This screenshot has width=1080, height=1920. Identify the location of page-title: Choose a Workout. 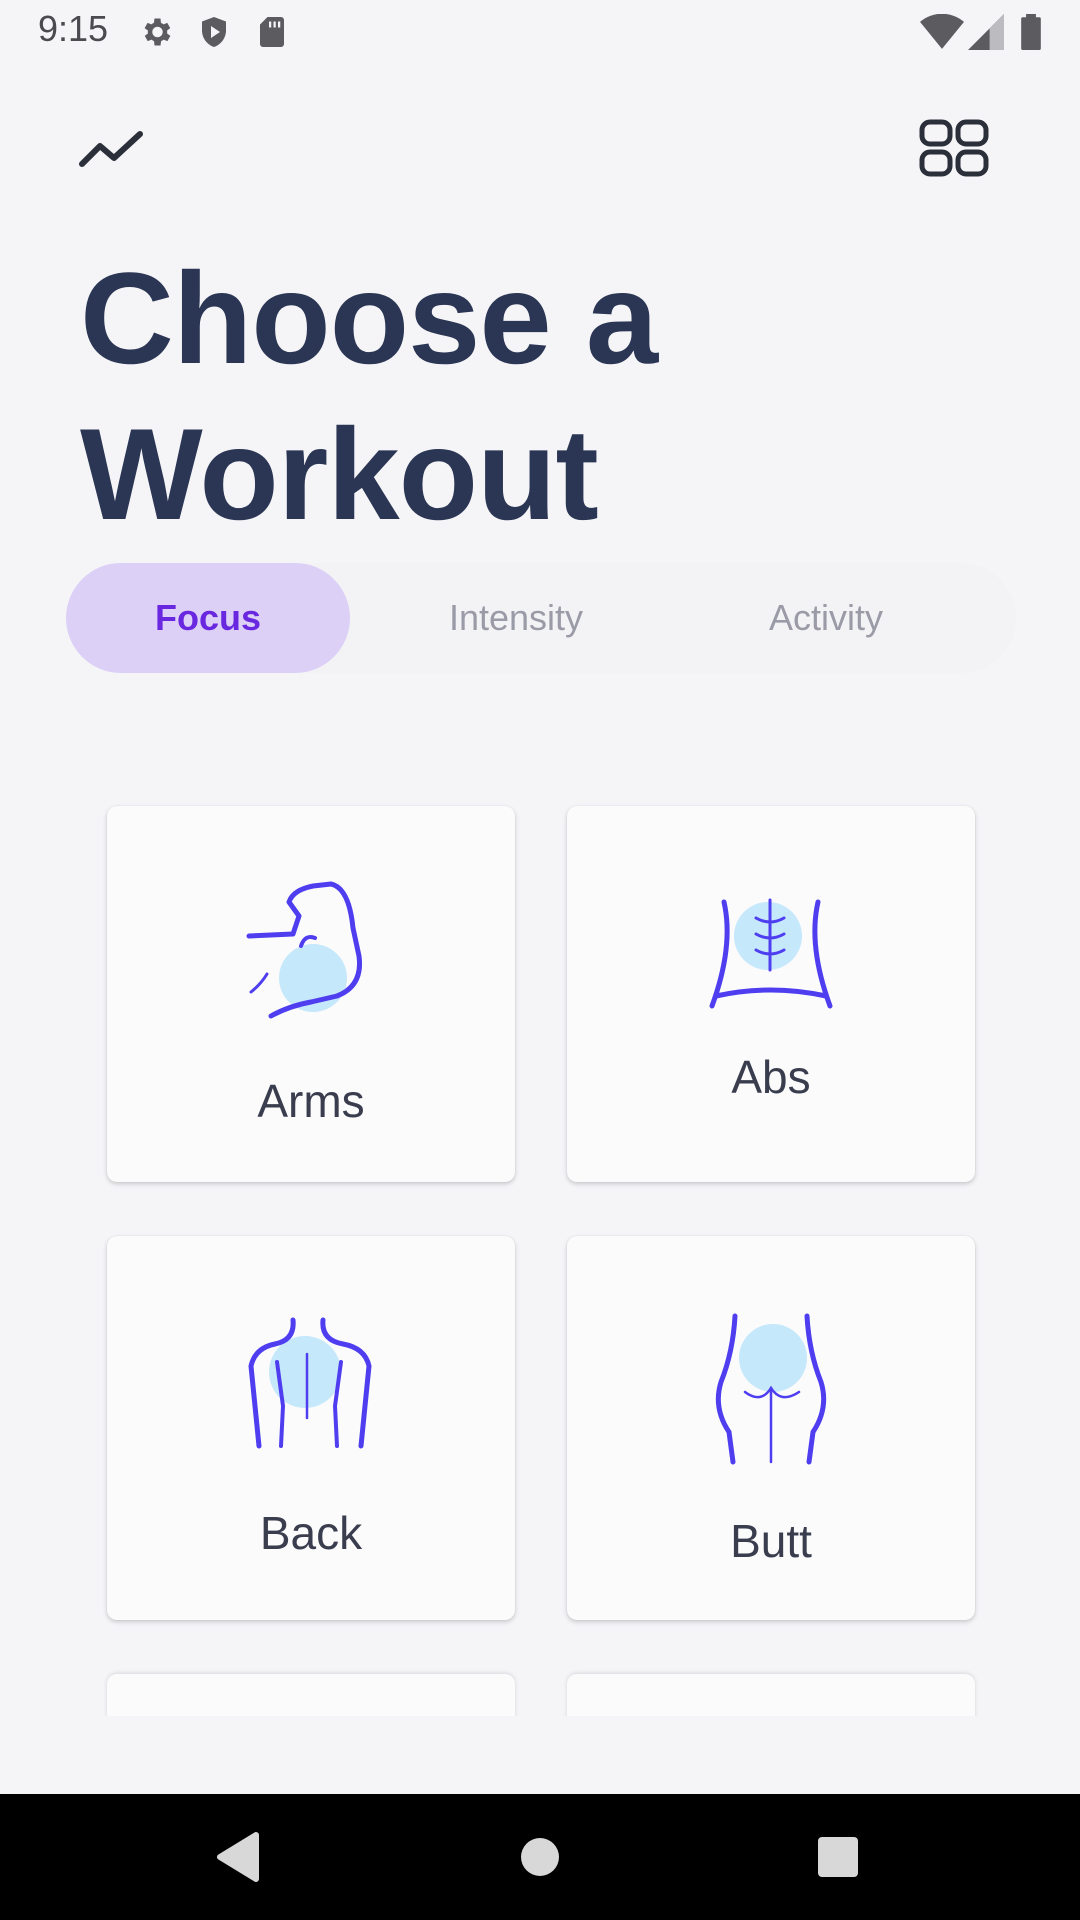
(530, 396).